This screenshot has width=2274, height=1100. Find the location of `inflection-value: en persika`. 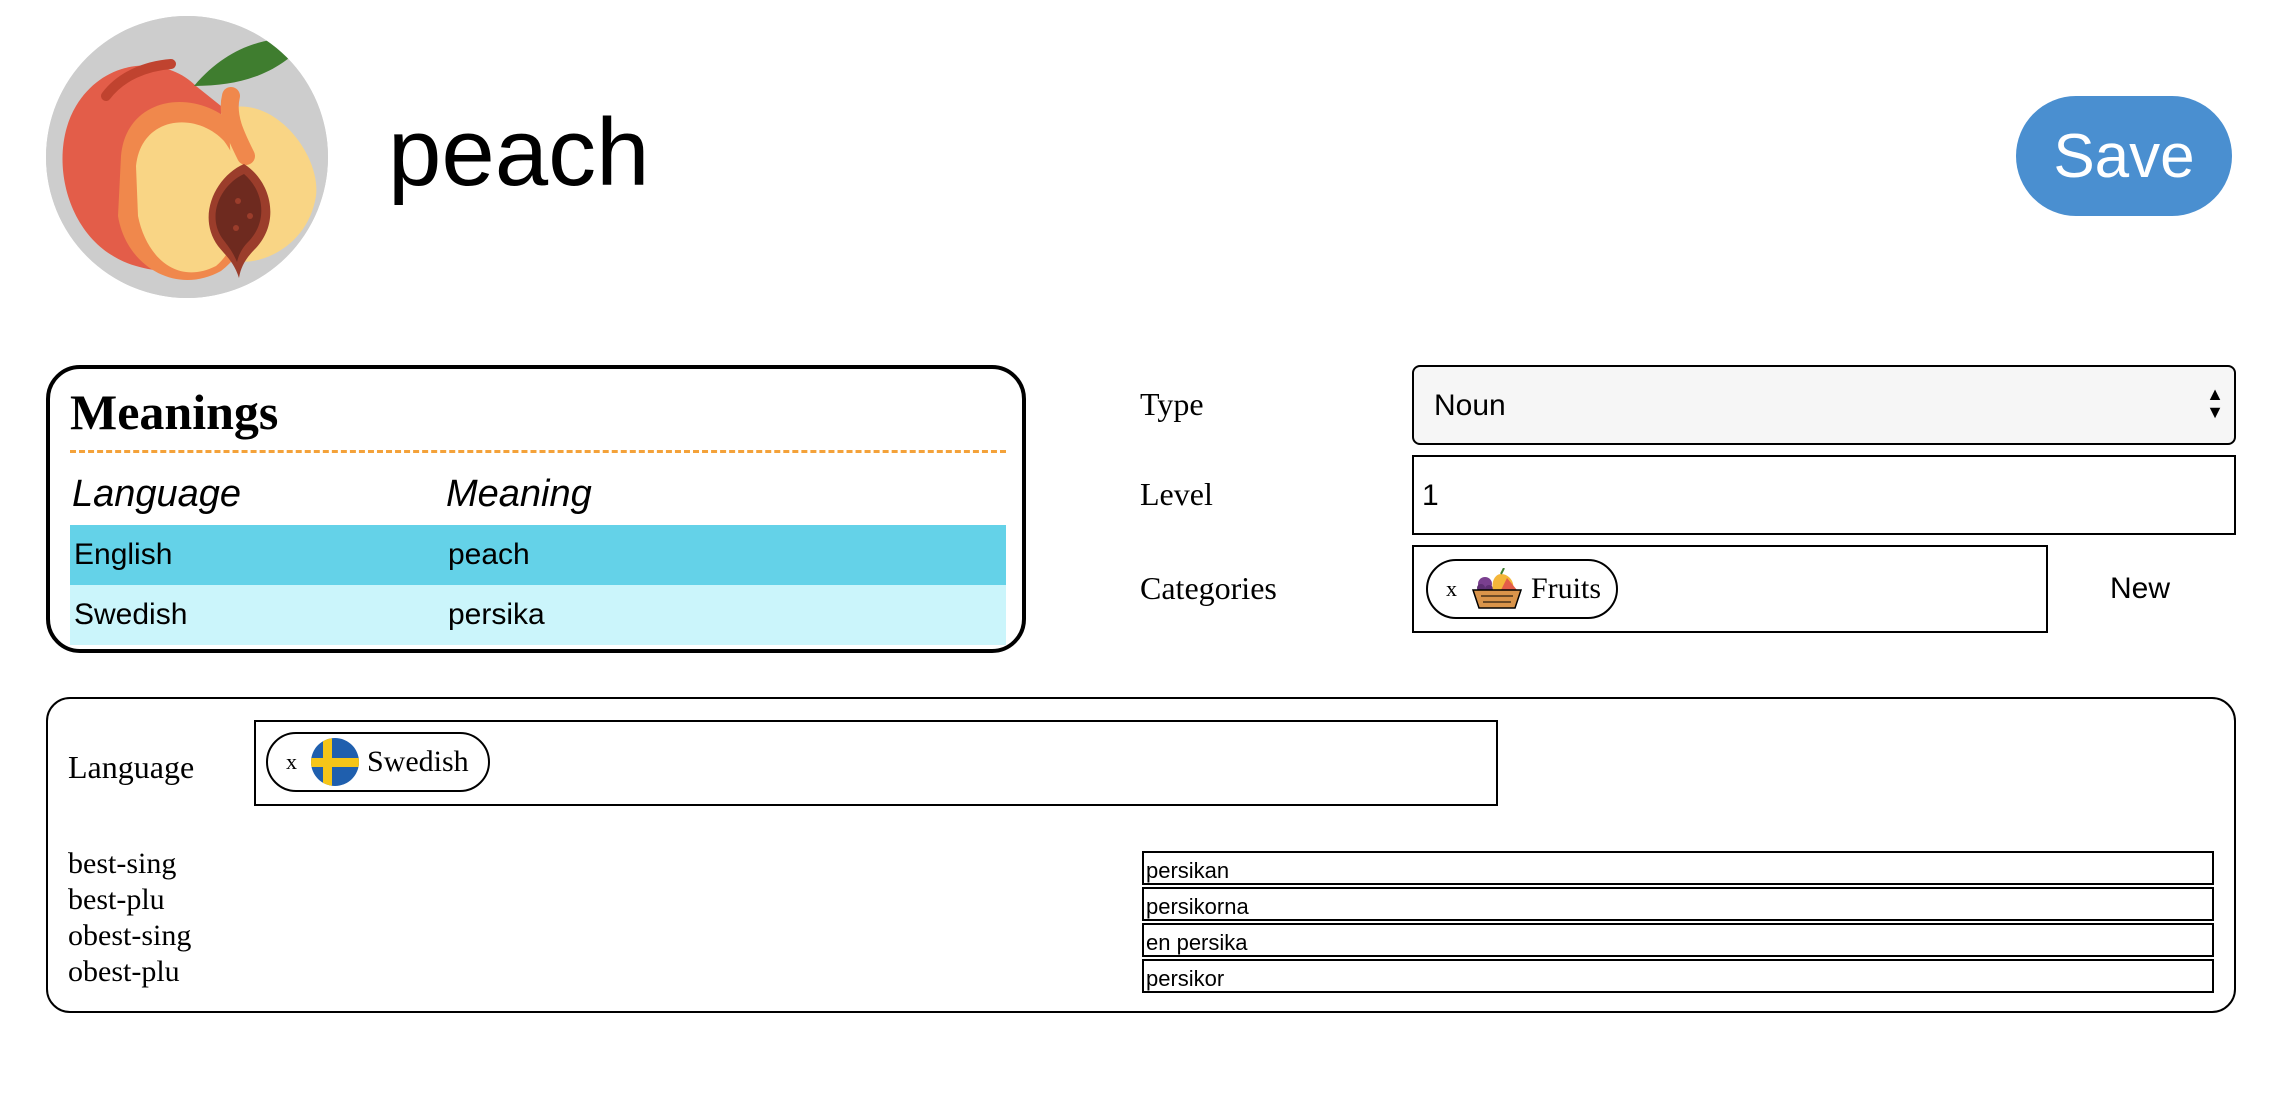

inflection-value: en persika is located at coordinates (1197, 942).